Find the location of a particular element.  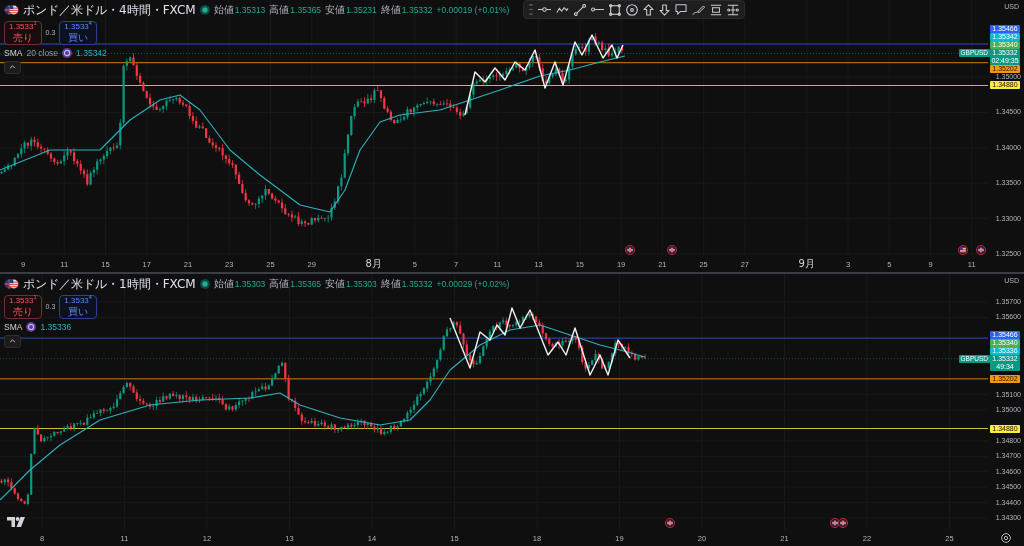

horizontal-line-icon is located at coordinates (545, 9).